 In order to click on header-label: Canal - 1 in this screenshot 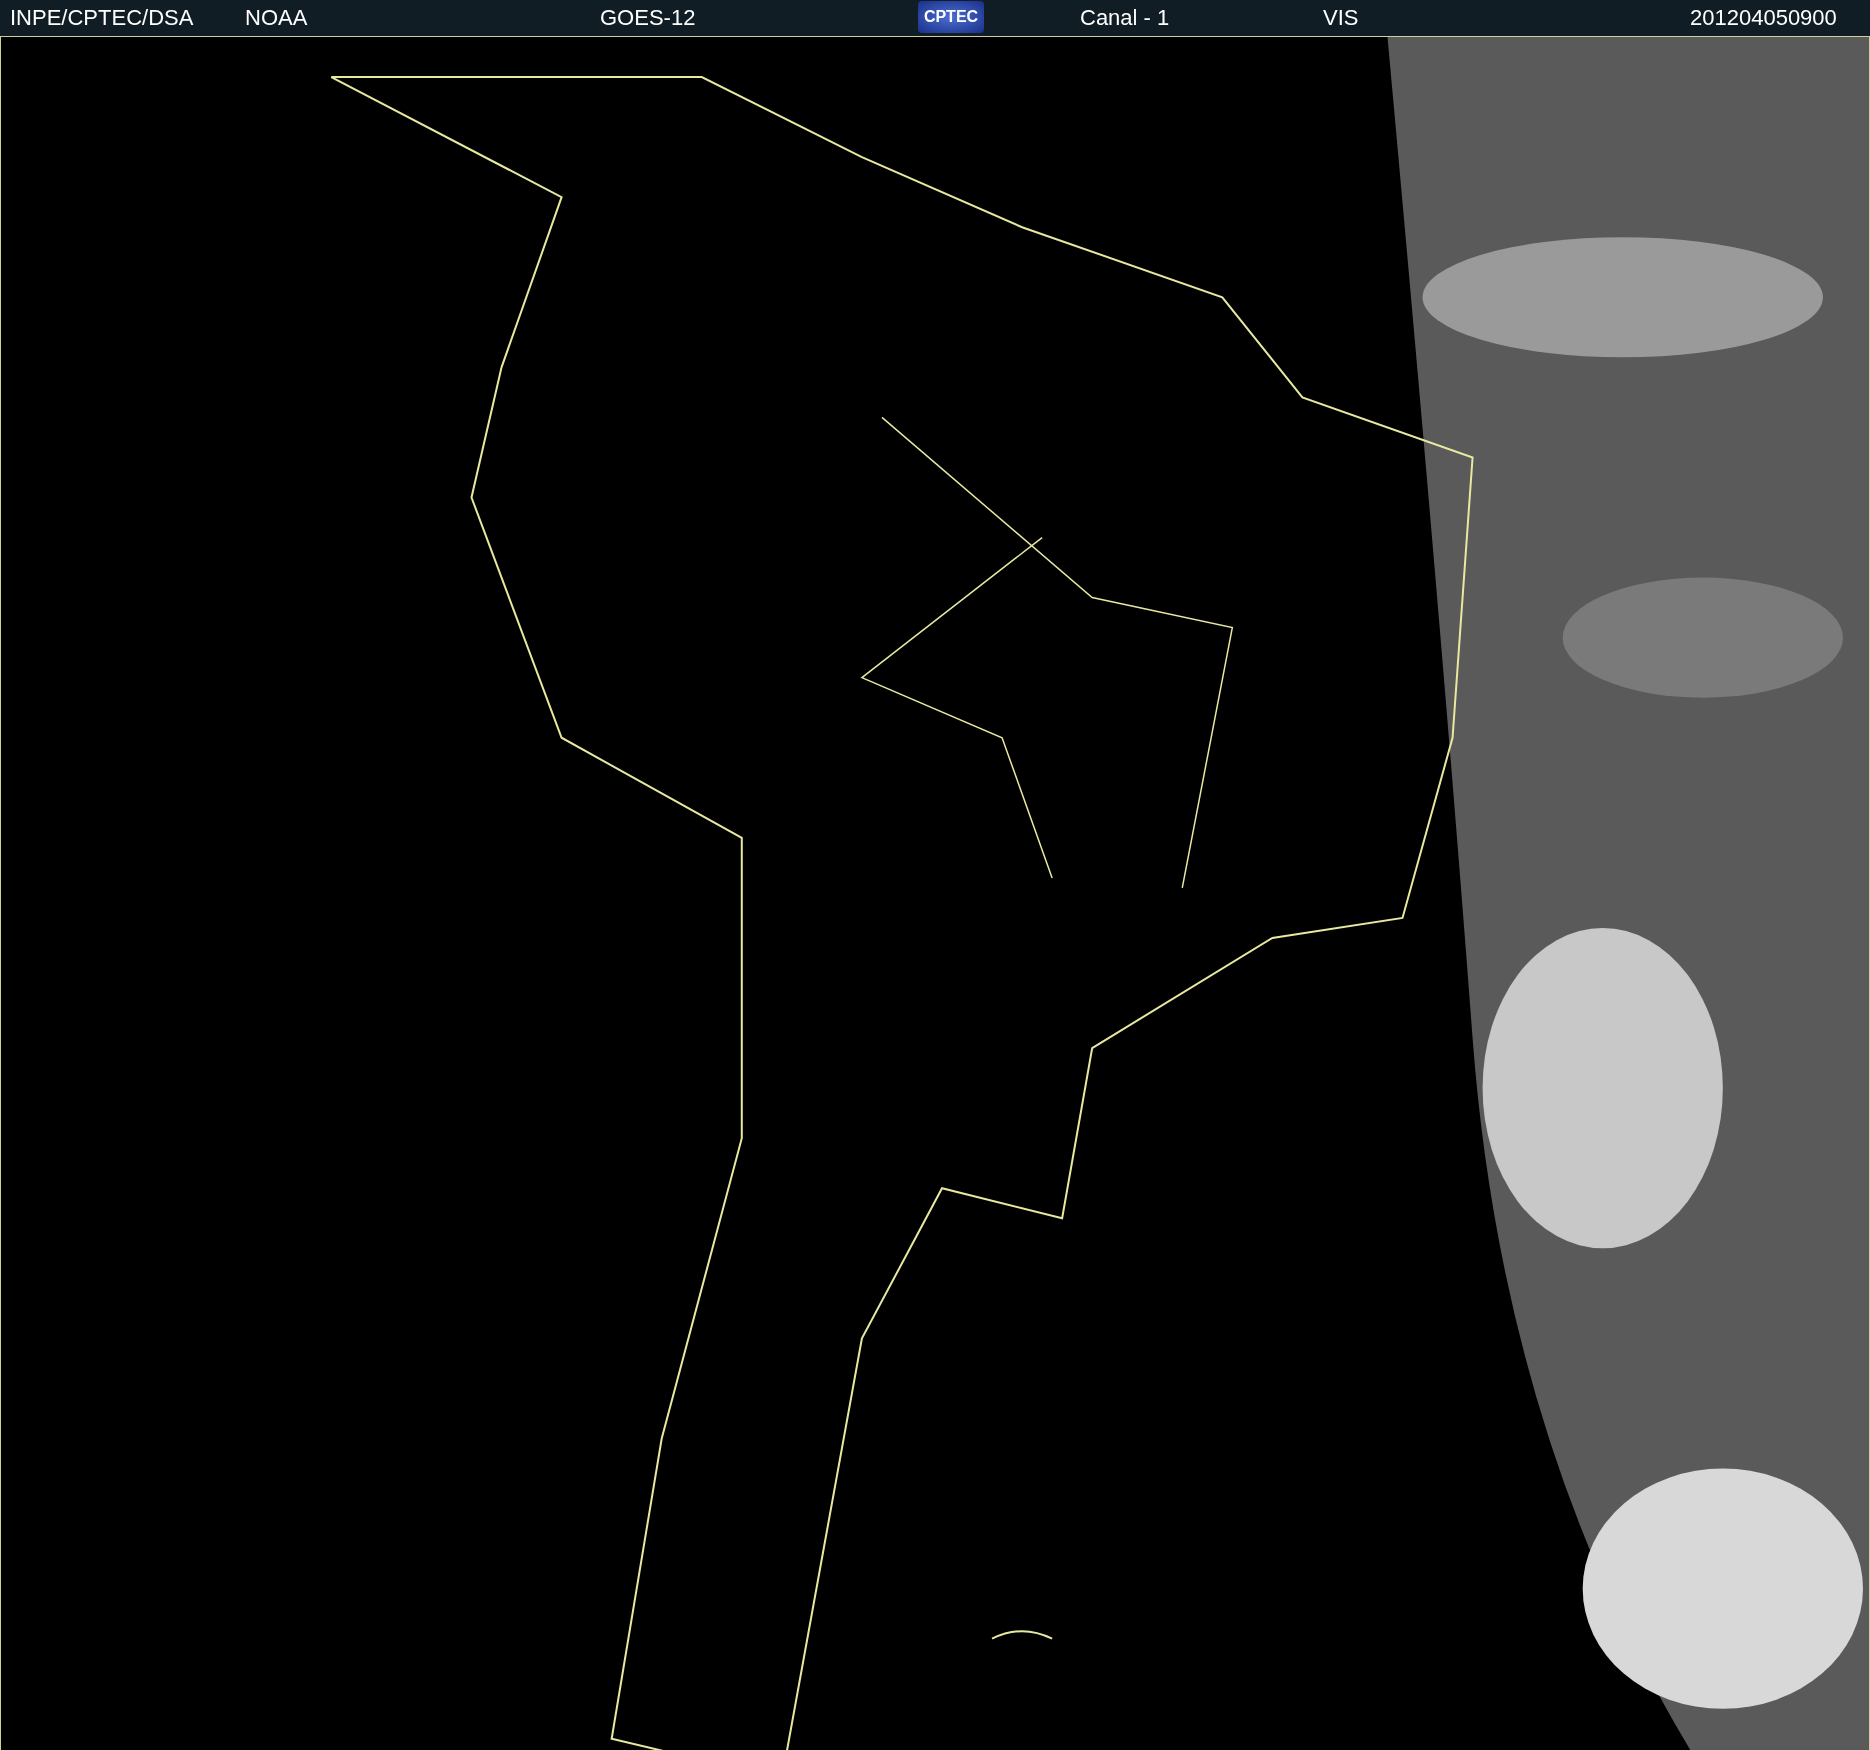, I will do `click(1125, 18)`.